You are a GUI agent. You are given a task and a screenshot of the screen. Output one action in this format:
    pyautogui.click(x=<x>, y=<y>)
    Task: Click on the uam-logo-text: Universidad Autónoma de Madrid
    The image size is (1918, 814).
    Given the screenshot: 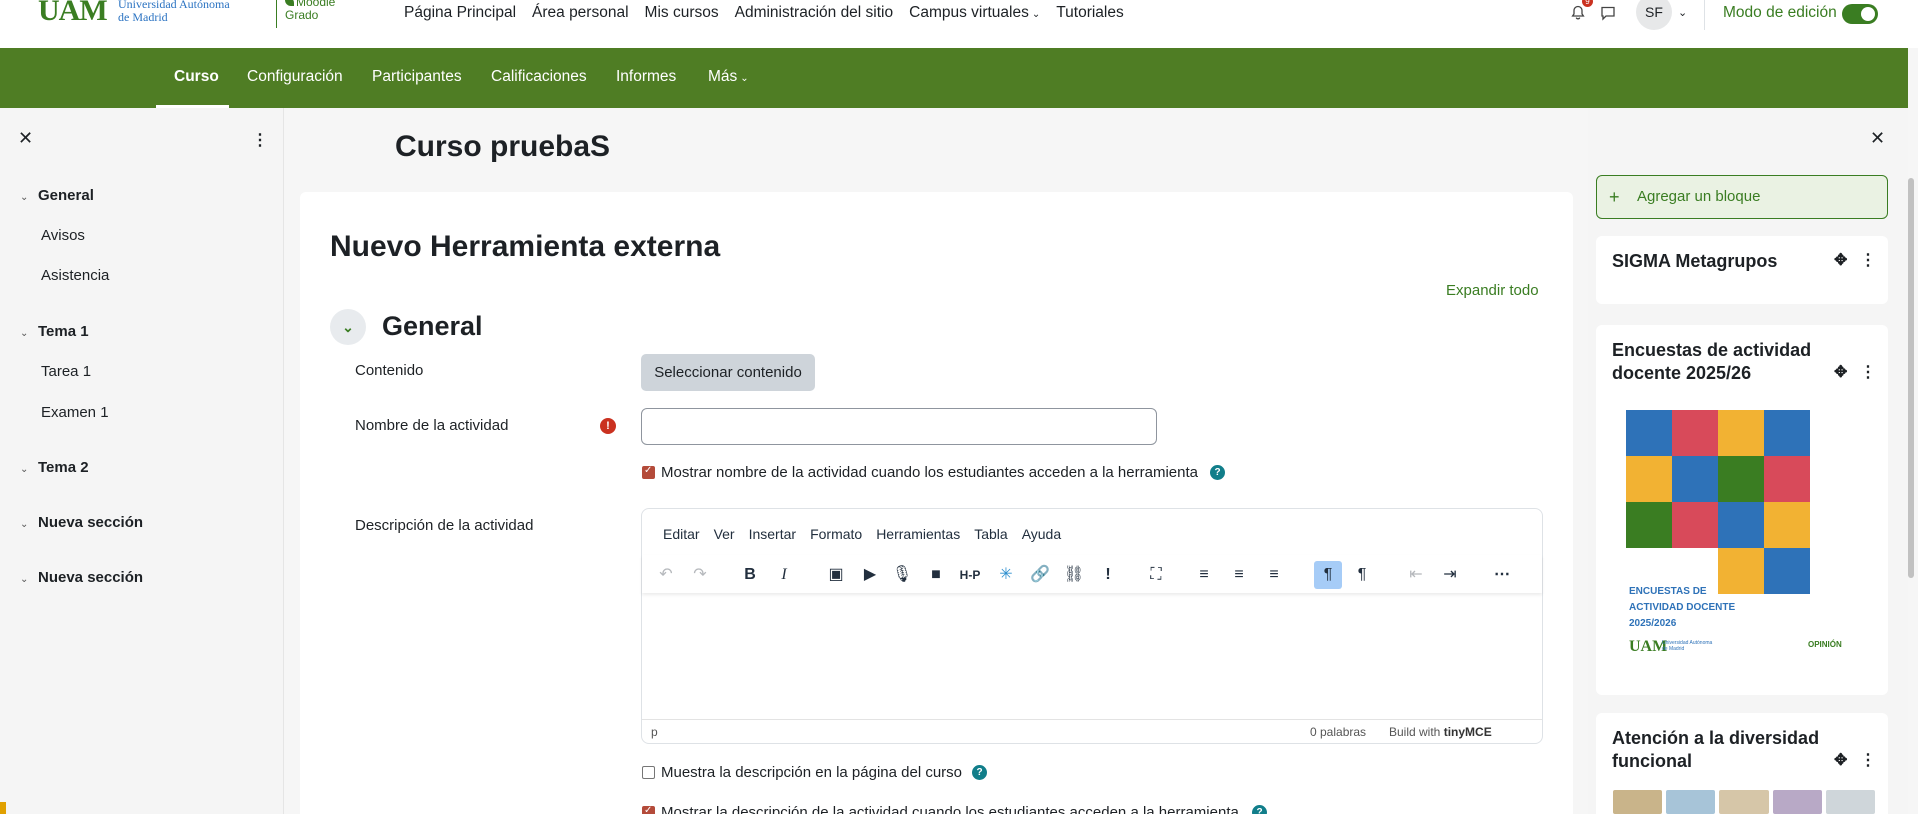 What is the action you would take?
    pyautogui.click(x=174, y=12)
    